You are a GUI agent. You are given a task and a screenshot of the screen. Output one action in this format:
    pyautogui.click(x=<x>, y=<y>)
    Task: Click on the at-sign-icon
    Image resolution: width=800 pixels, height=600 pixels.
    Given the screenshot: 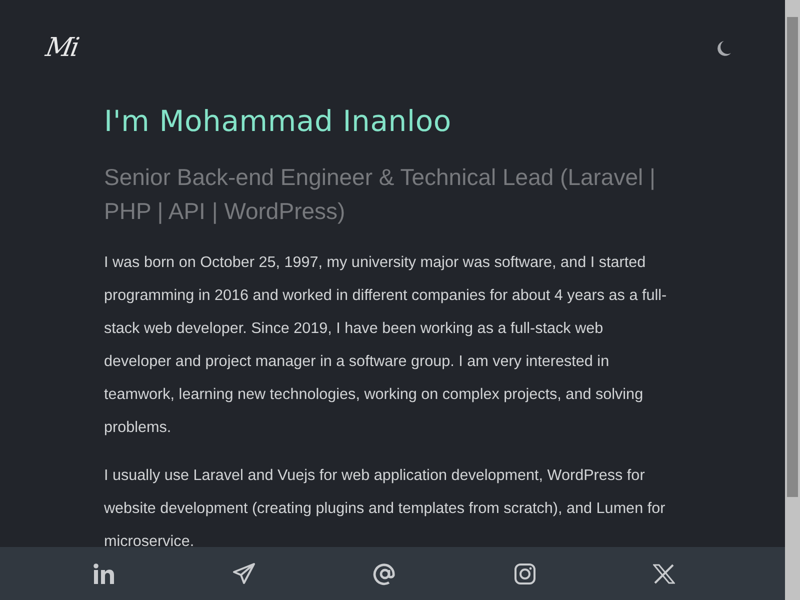 What is the action you would take?
    pyautogui.click(x=385, y=574)
    